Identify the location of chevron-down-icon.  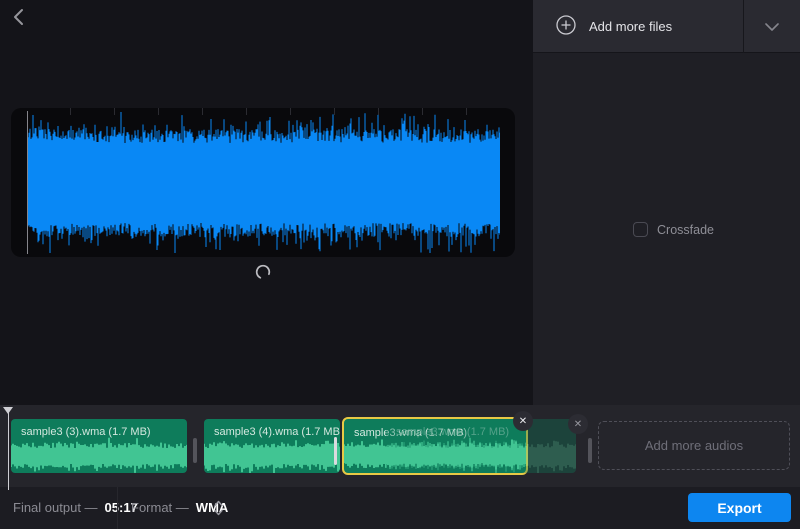
(772, 27).